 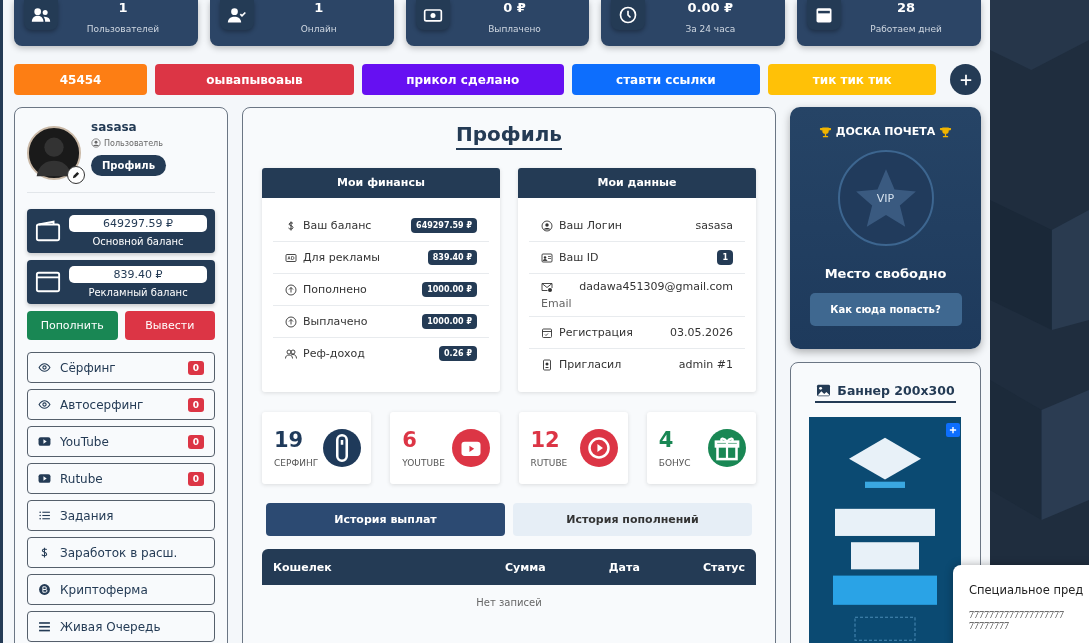 What do you see at coordinates (896, 390) in the screenshot?
I see `banner-title: Баннер 200x300` at bounding box center [896, 390].